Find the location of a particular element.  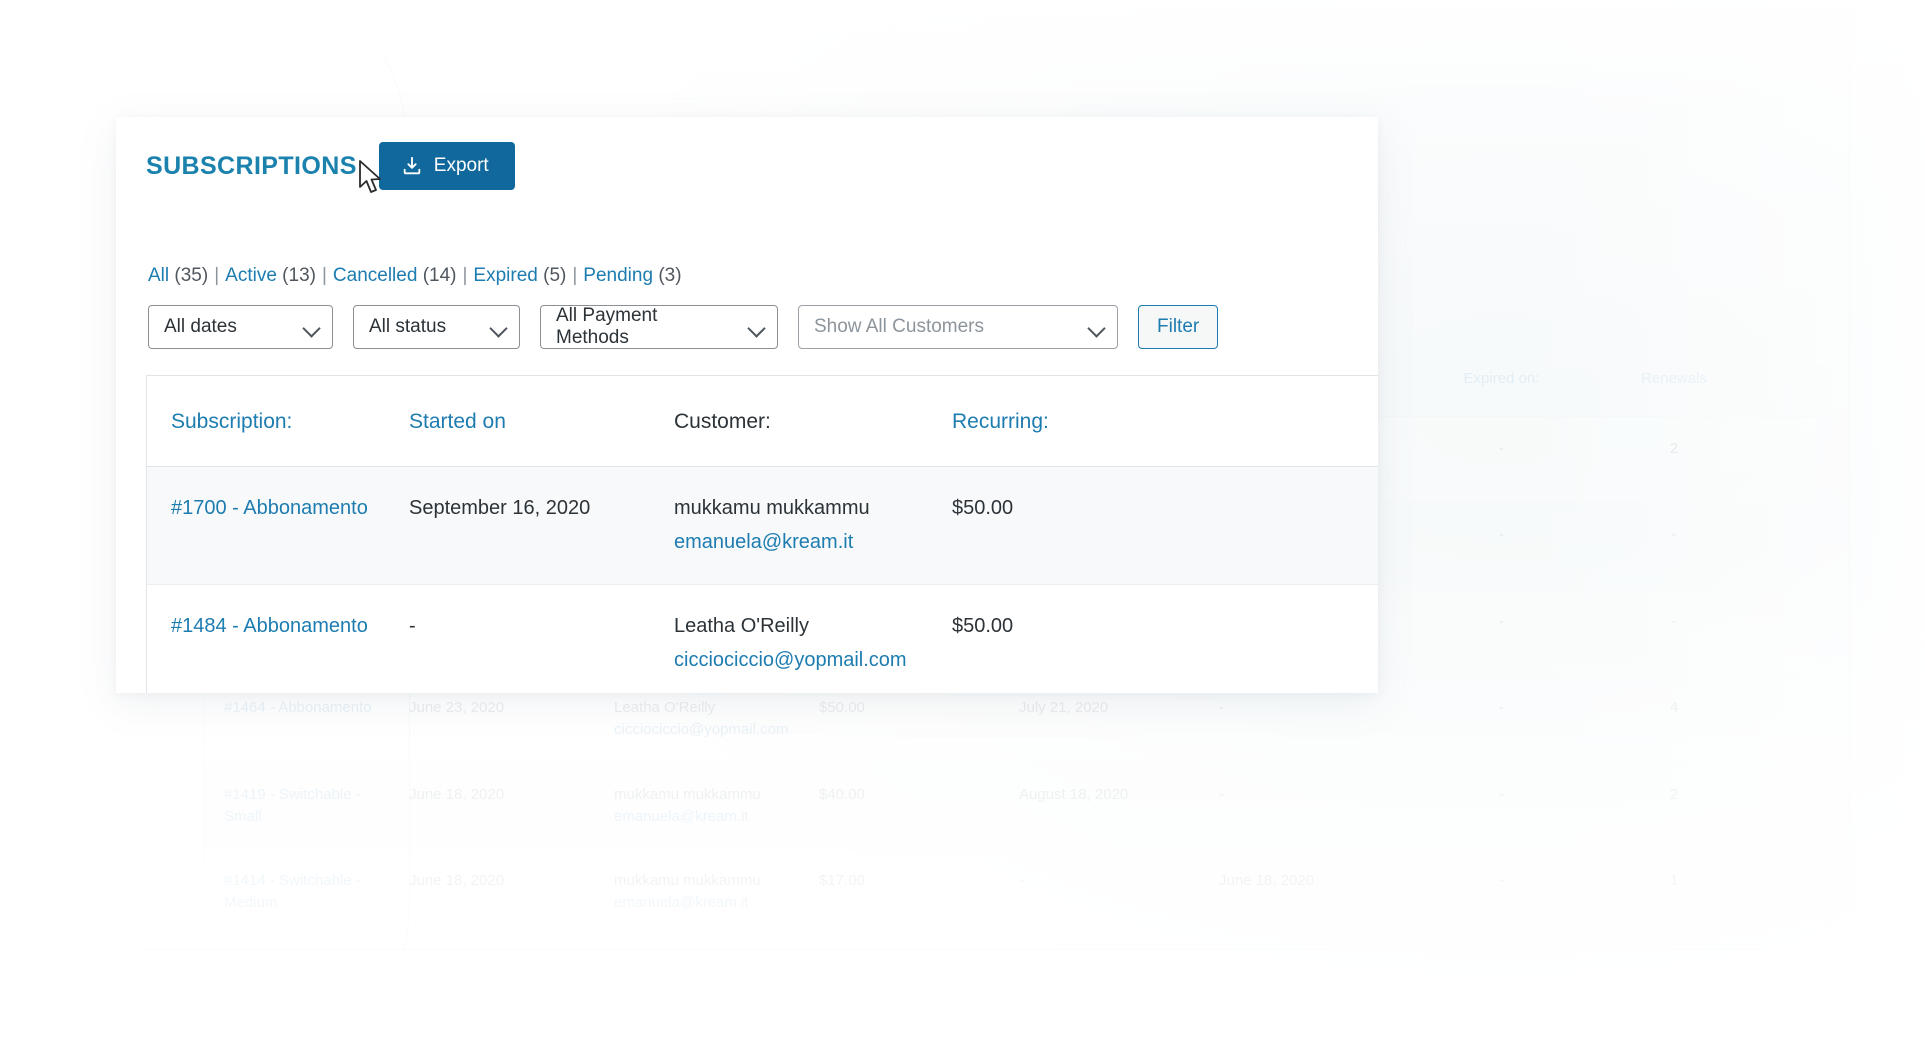

background-subscription-link: #1419 - Switchable - Small is located at coordinates (292, 805).